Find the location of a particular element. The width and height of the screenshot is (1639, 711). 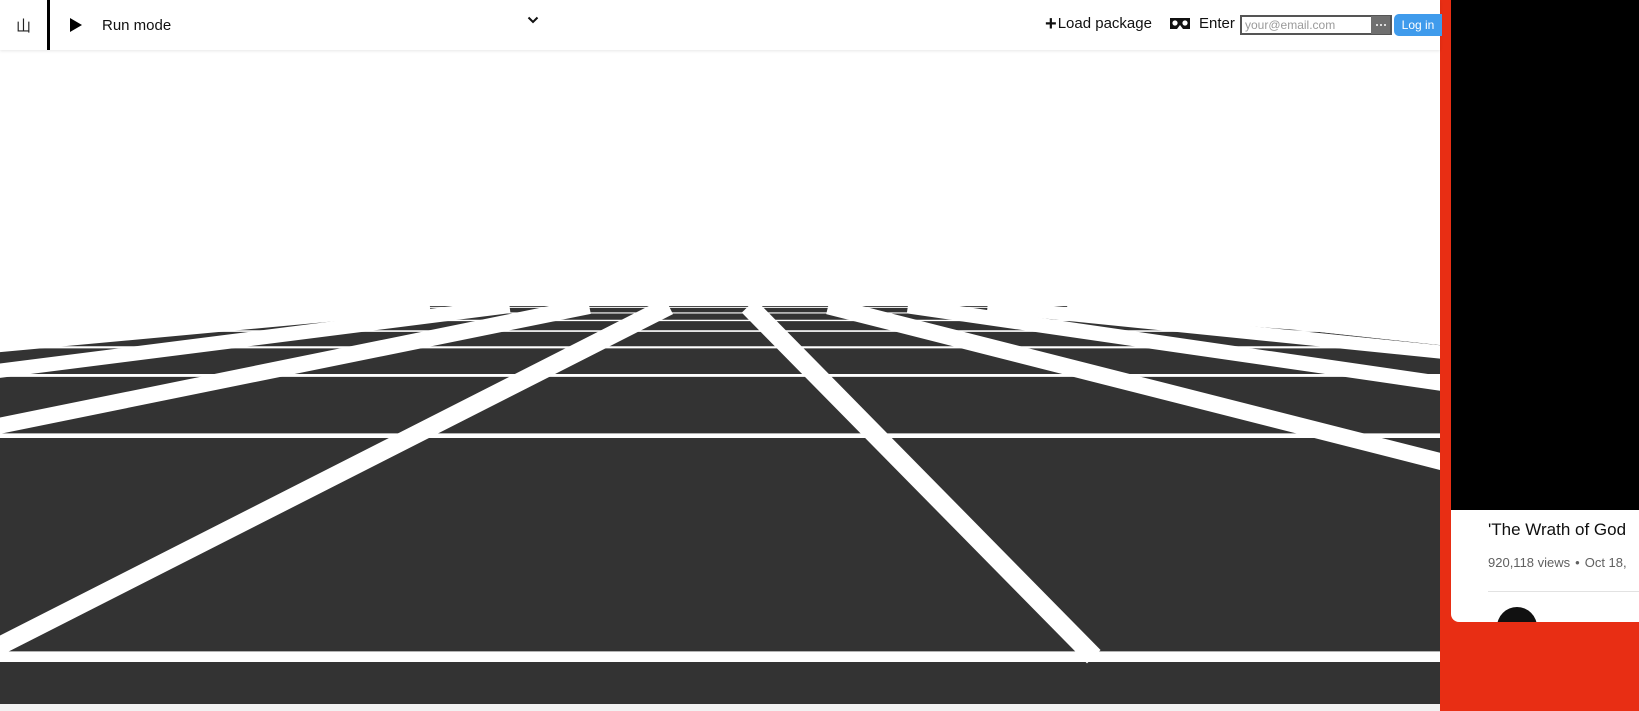

enter-vr-button: Enter is located at coordinates (1202, 23).